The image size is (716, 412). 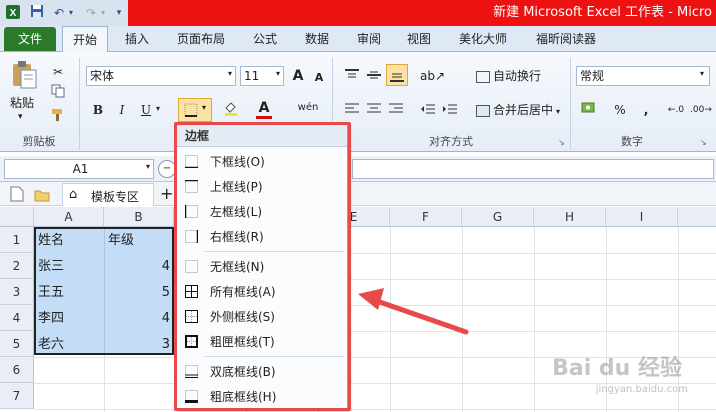 I want to click on merge-dropdown-icon: ▾, so click(x=558, y=111).